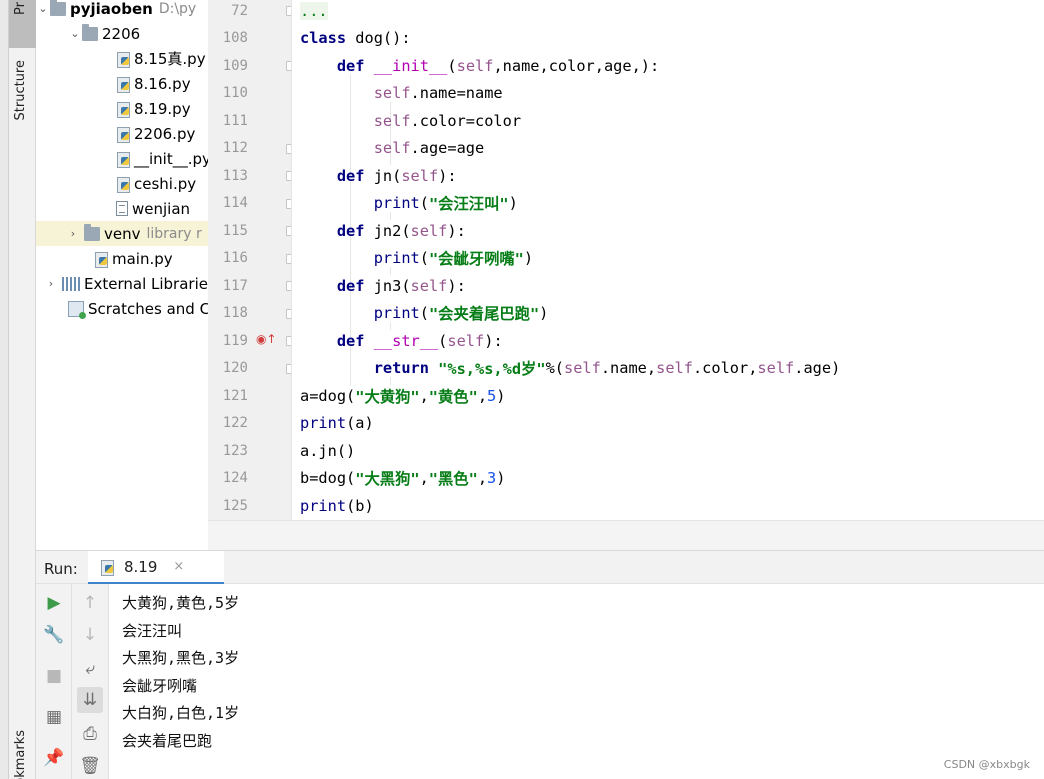 Image resolution: width=1044 pixels, height=779 pixels. I want to click on print-icon: ⎙, so click(90, 734).